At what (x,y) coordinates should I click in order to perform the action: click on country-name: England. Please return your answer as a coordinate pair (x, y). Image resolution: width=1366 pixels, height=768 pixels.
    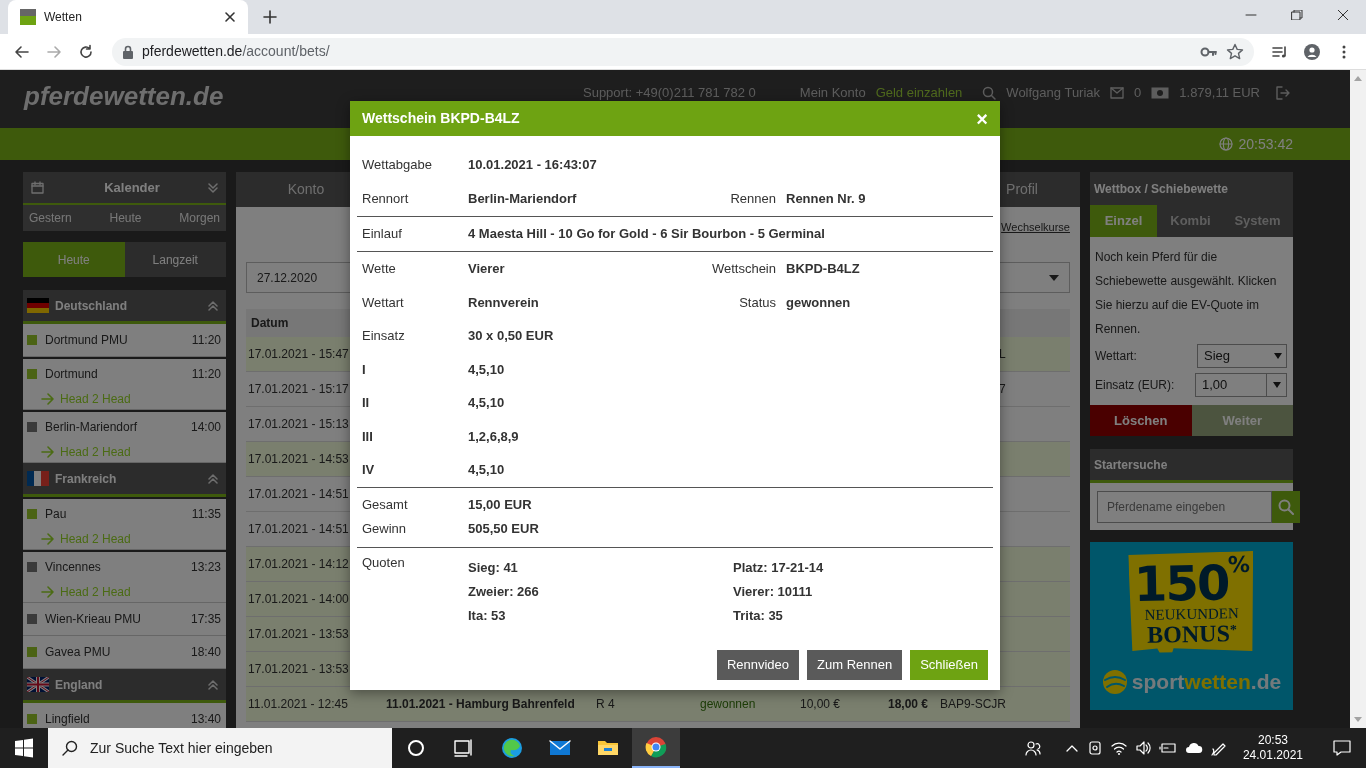
    Looking at the image, I should click on (79, 685).